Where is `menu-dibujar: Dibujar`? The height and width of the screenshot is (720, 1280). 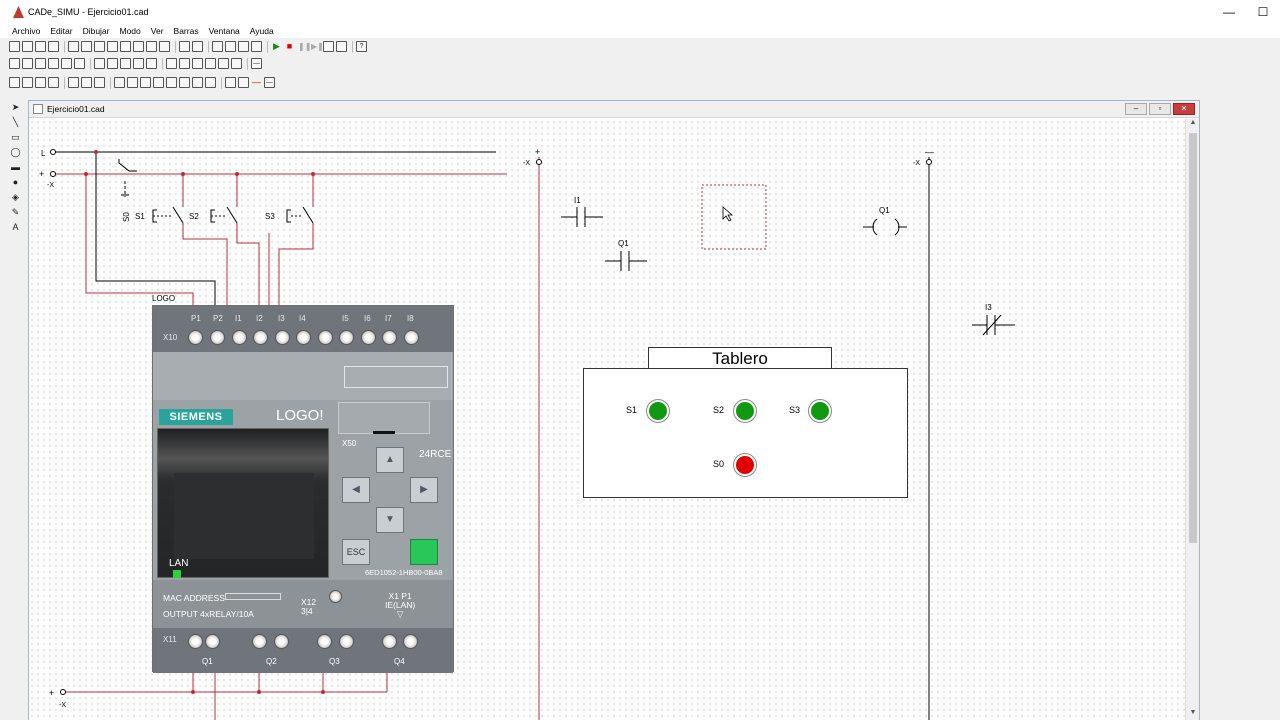 menu-dibujar: Dibujar is located at coordinates (96, 31).